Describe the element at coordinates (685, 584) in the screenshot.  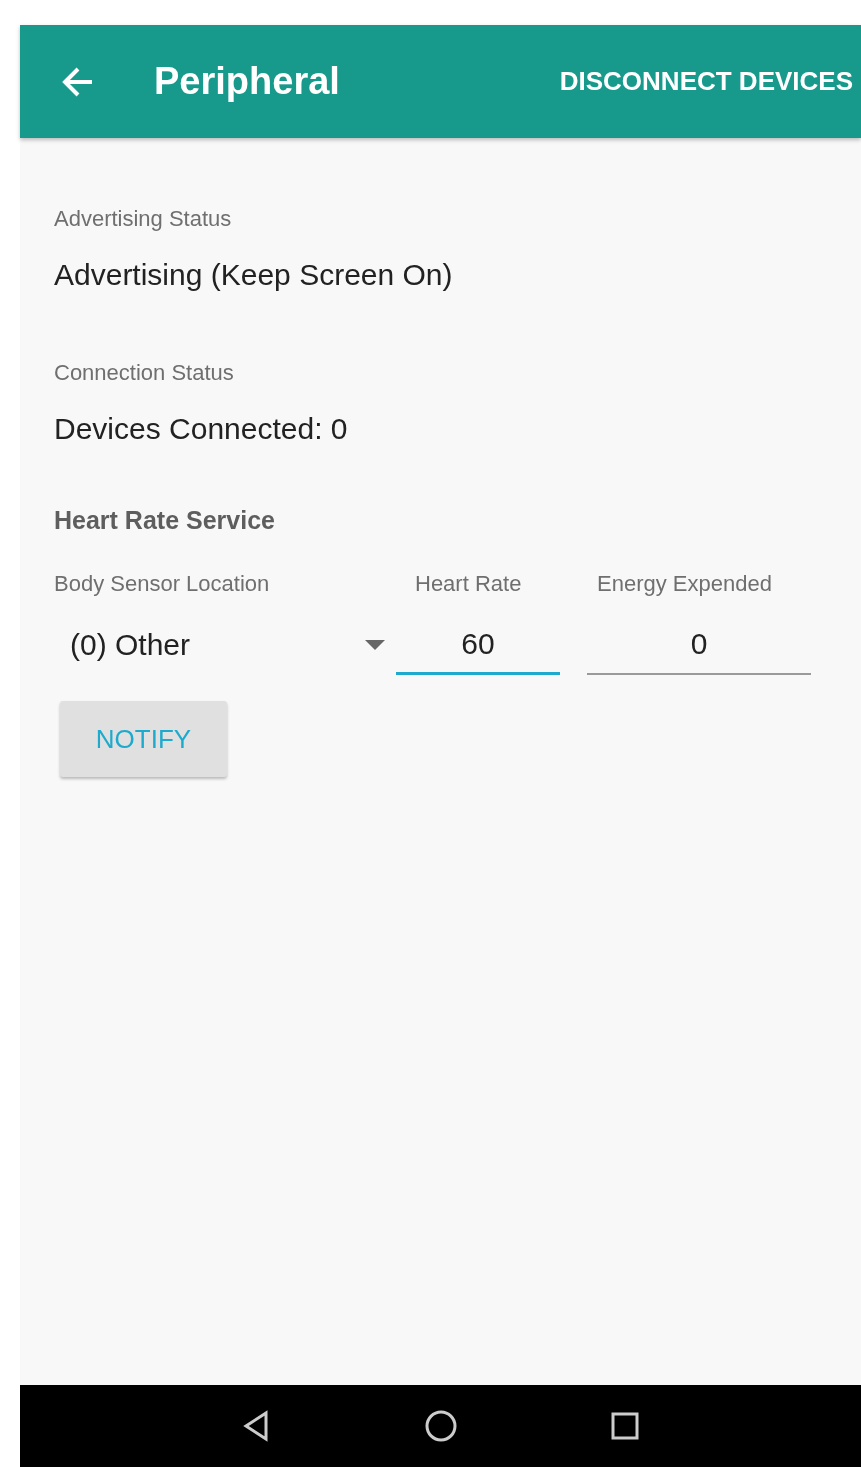
I see `field-label: Energy Expended` at that location.